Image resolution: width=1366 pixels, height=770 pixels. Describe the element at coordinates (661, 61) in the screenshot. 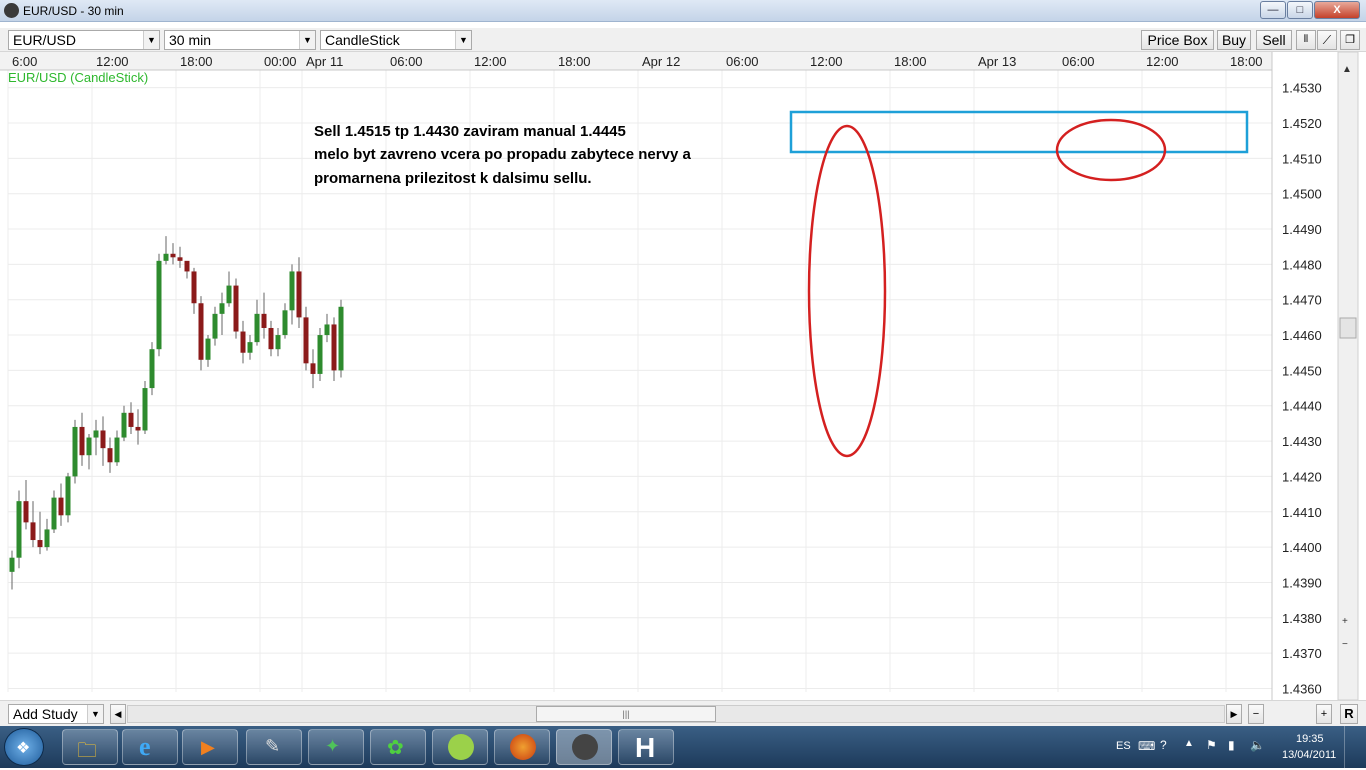

I see `x-tick-label: Apr 12` at that location.